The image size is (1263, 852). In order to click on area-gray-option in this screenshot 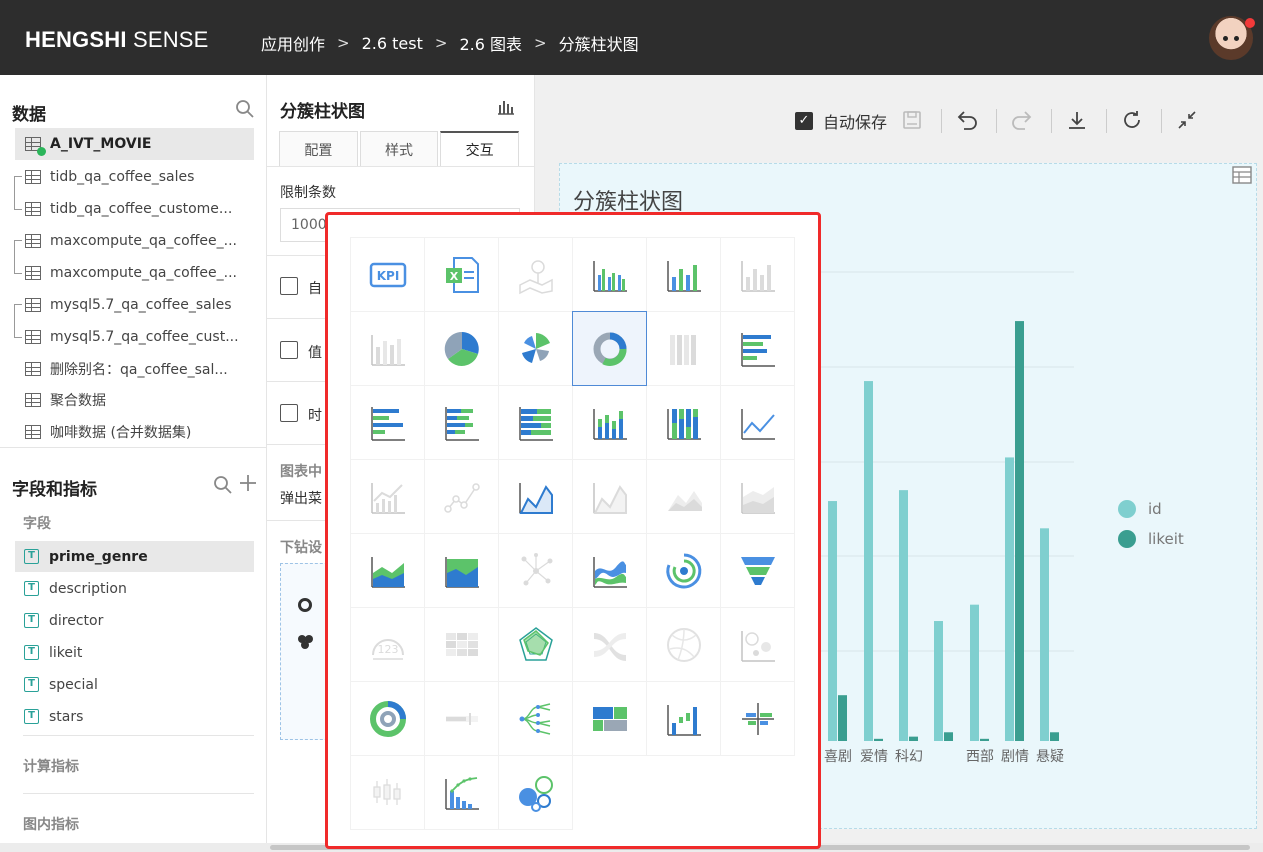, I will do `click(609, 496)`.